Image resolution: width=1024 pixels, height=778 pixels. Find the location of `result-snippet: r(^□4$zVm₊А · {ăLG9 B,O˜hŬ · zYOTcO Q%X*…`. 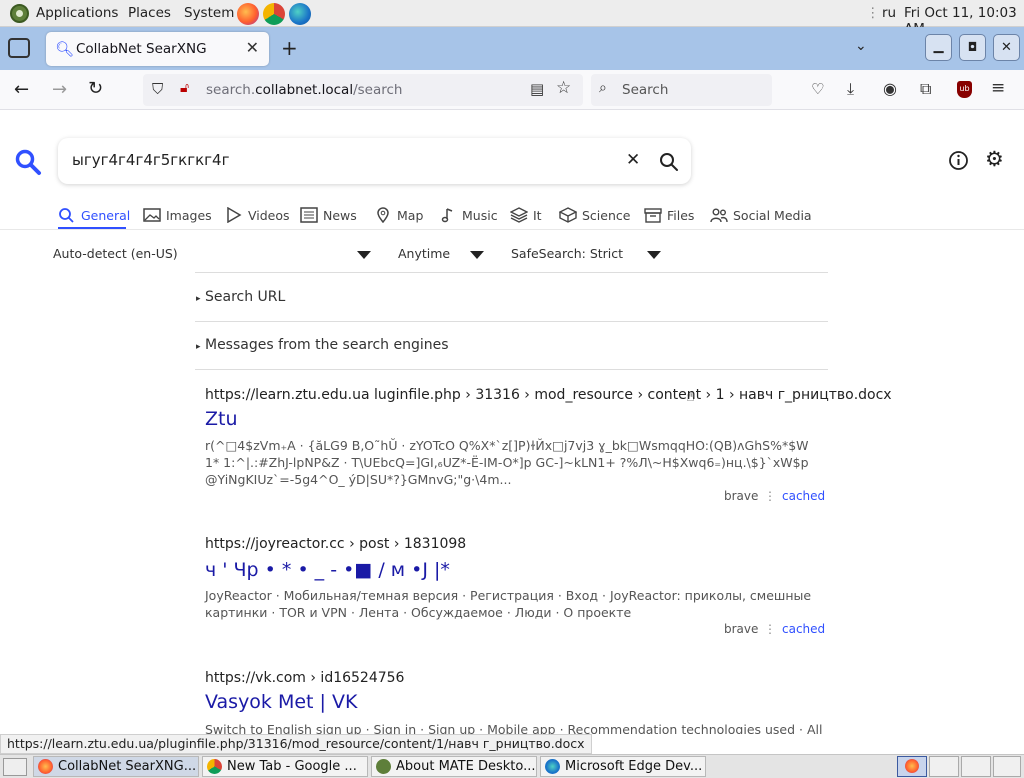

result-snippet: r(^□4$zVm₊А · {ăLG9 B,O˜hŬ · zYOTcO Q%X*… is located at coordinates (507, 462).